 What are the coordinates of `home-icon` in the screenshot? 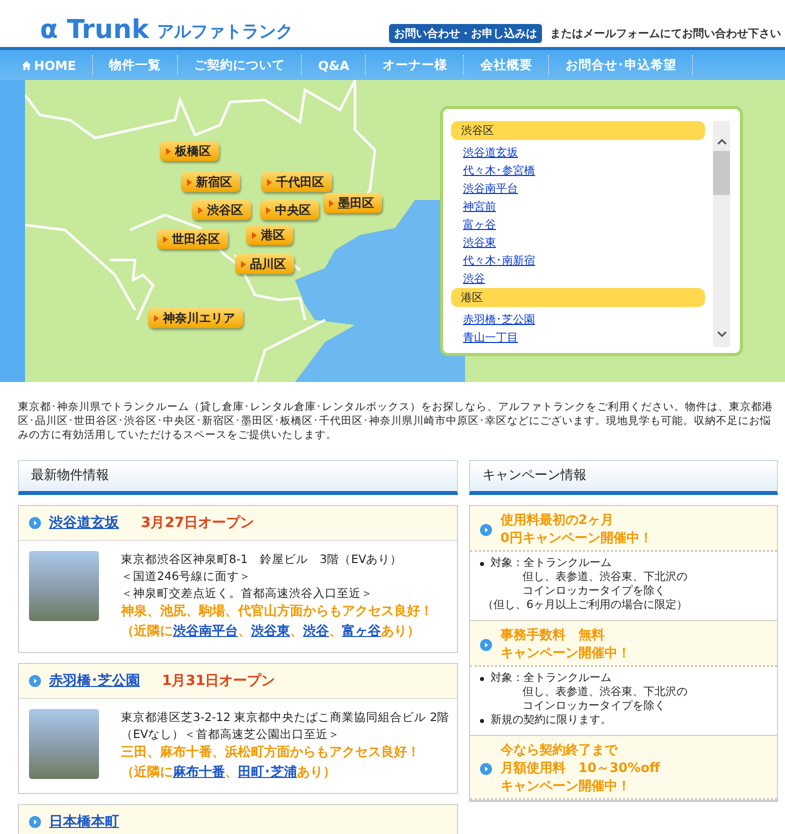 It's located at (26, 65).